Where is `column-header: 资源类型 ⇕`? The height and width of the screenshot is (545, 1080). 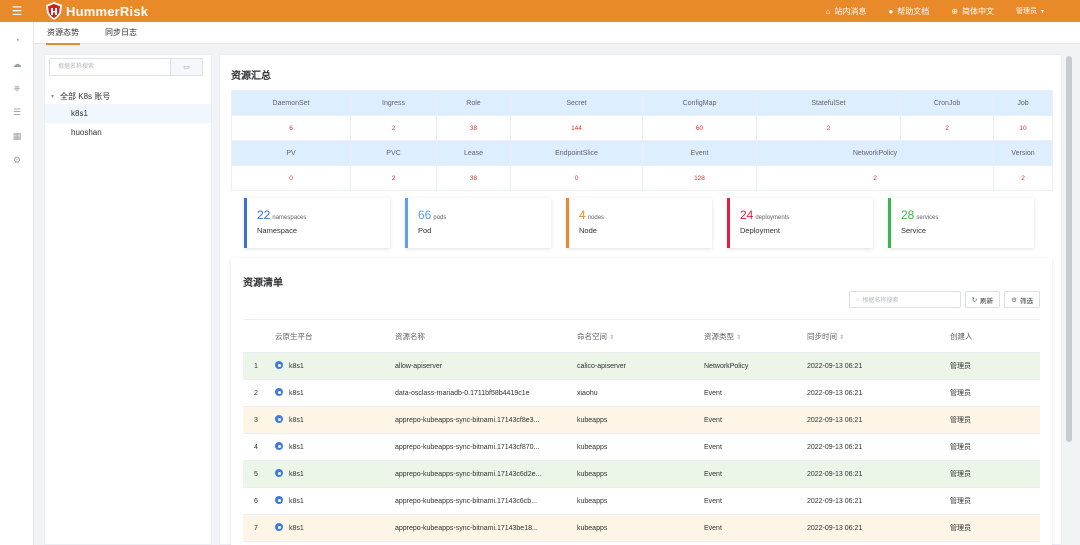 column-header: 资源类型 ⇕ is located at coordinates (749, 336).